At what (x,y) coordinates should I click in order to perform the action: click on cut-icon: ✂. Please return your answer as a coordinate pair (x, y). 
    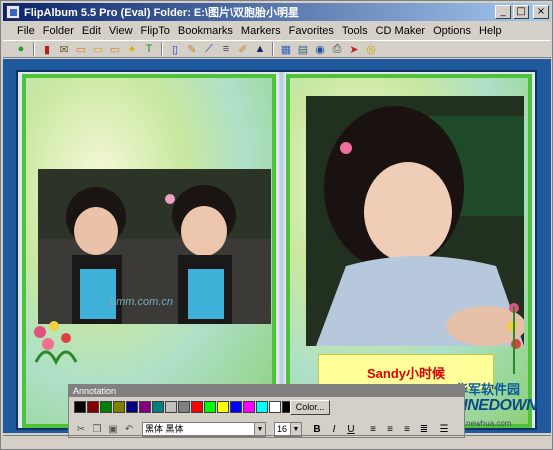
    Looking at the image, I should click on (81, 429).